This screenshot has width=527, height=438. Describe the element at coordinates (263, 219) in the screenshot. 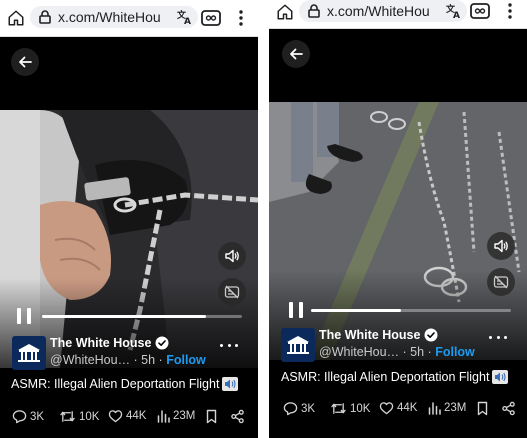

I see `screen-divider` at that location.